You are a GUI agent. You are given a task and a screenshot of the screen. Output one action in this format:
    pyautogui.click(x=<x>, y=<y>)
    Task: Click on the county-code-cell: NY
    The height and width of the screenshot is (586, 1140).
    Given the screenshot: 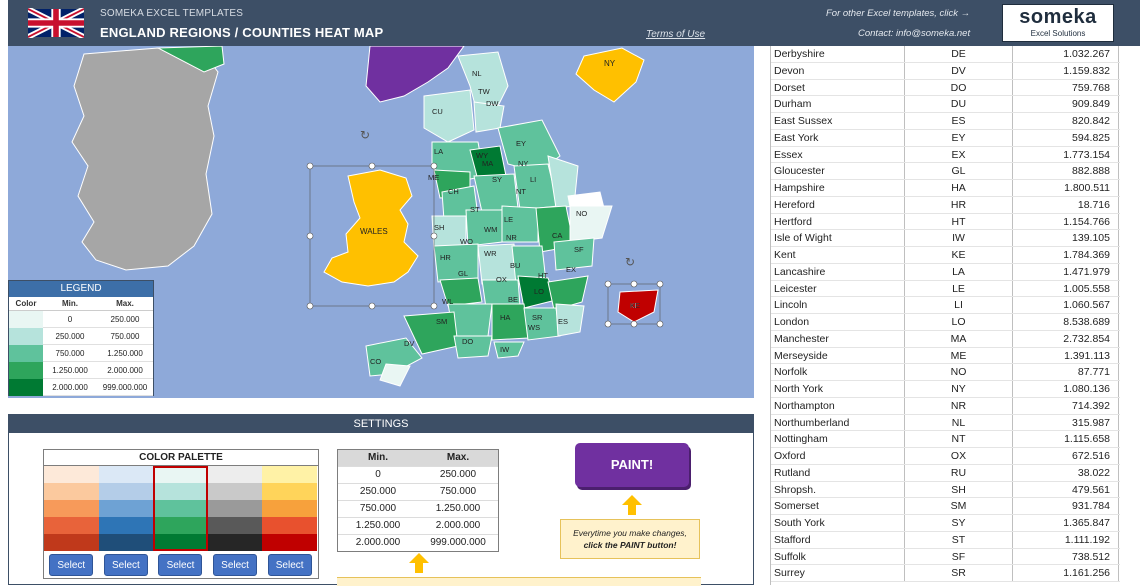 What is the action you would take?
    pyautogui.click(x=959, y=389)
    